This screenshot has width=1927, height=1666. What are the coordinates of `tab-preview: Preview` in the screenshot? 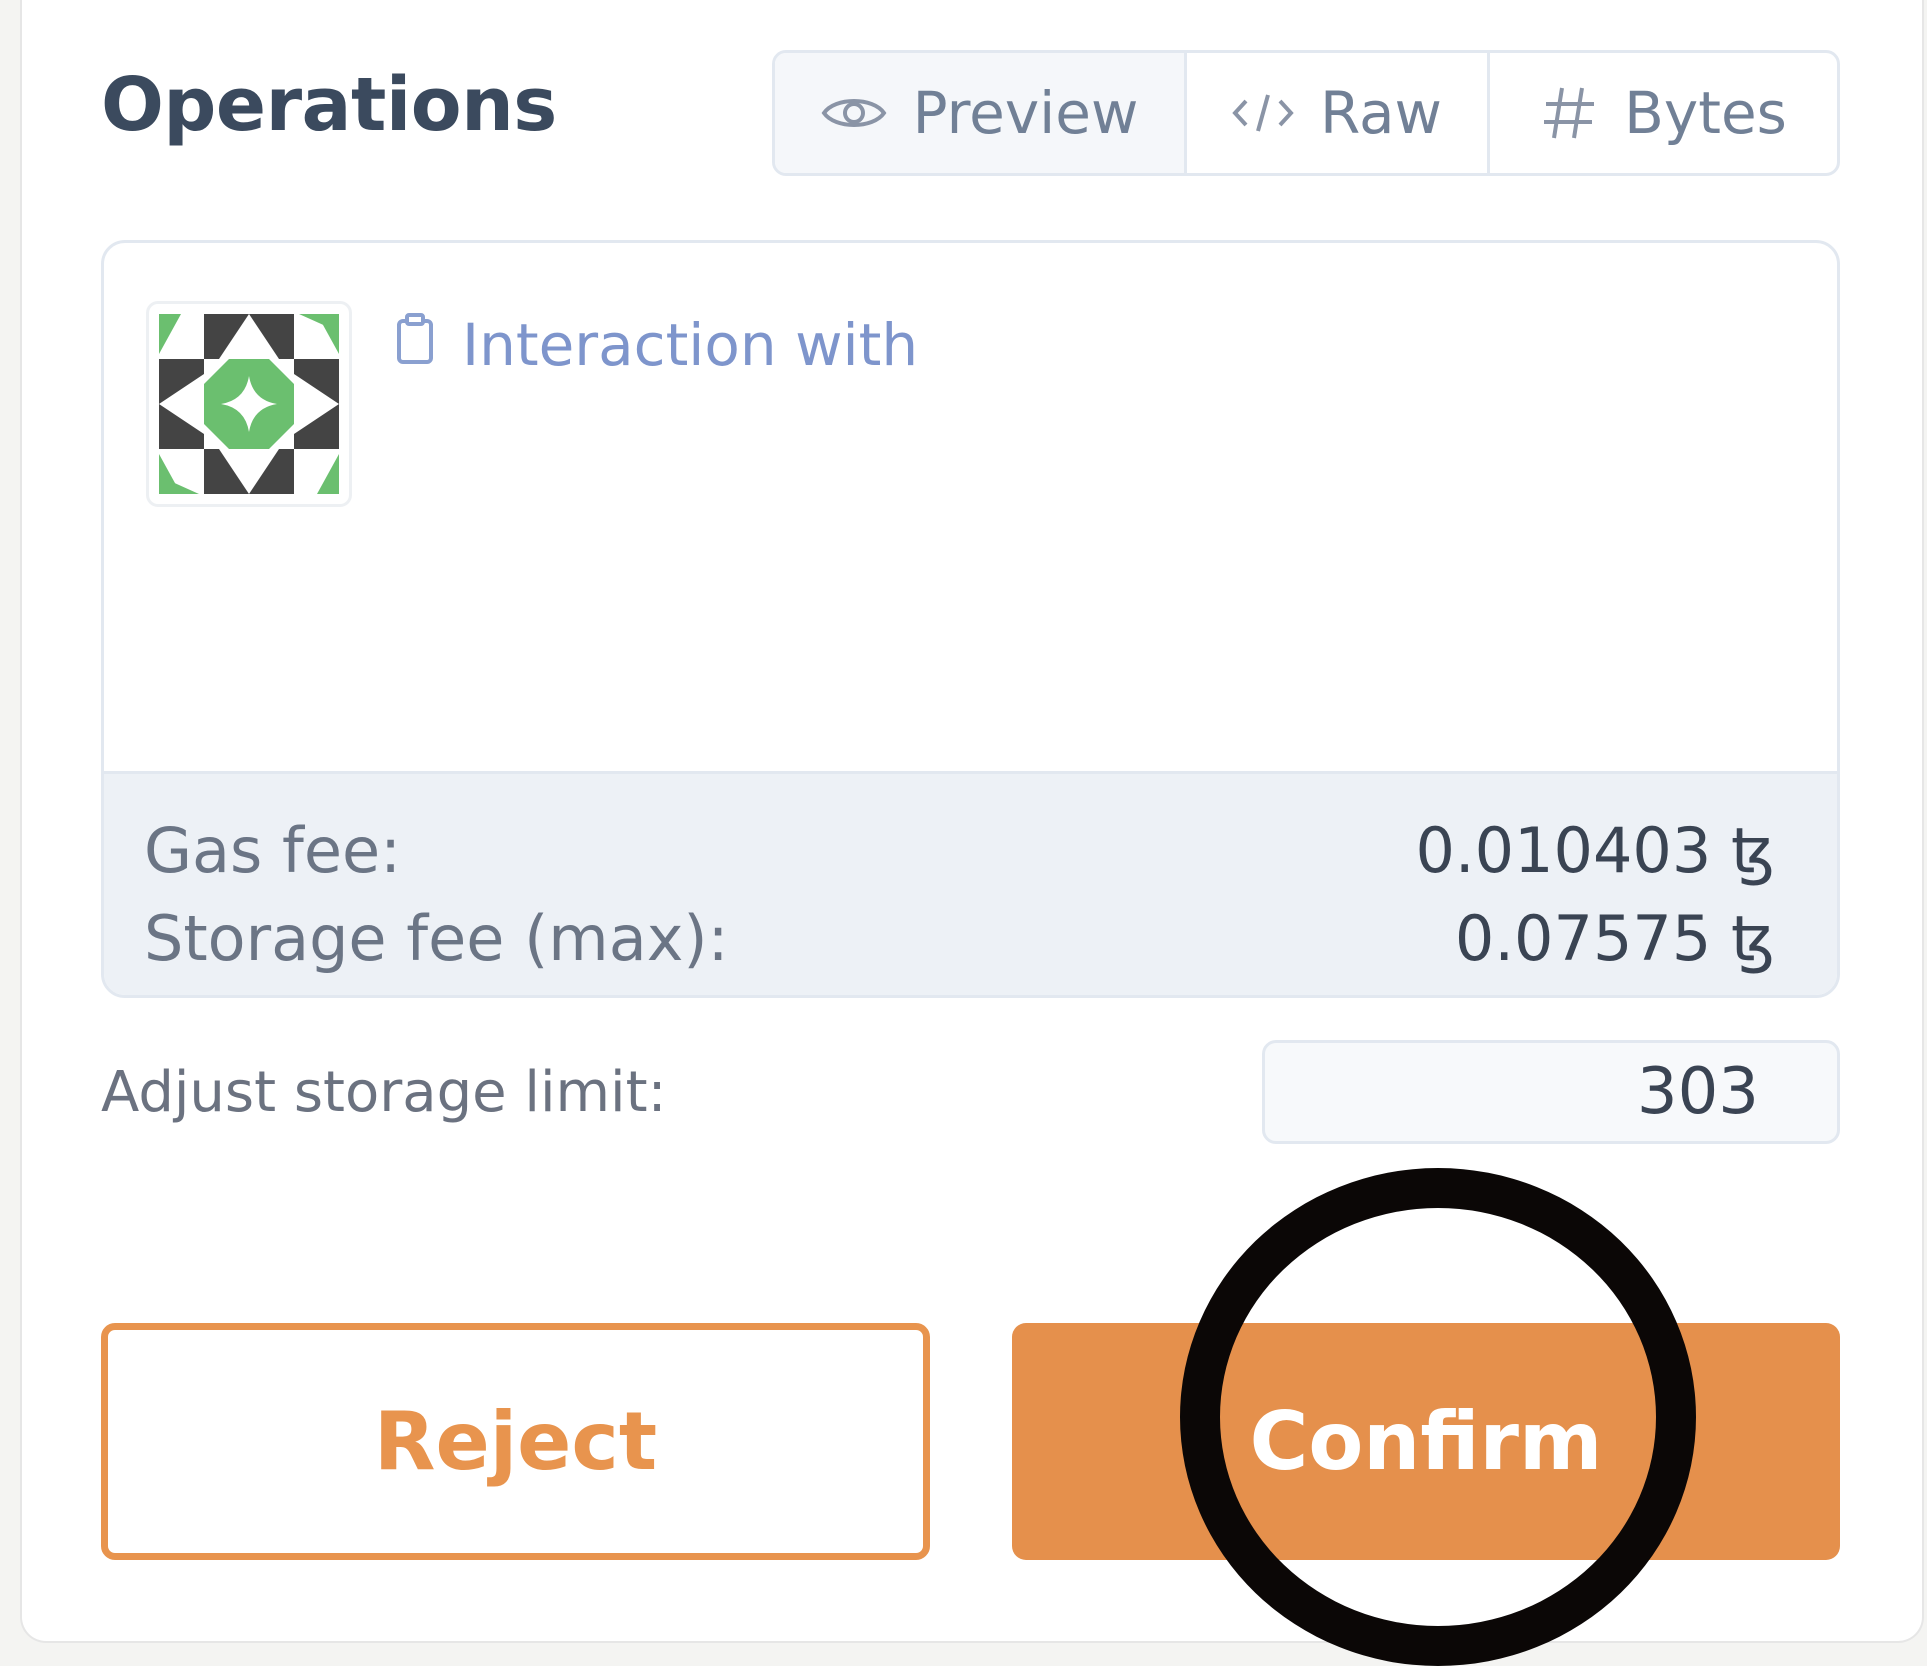 It's located at (979, 113).